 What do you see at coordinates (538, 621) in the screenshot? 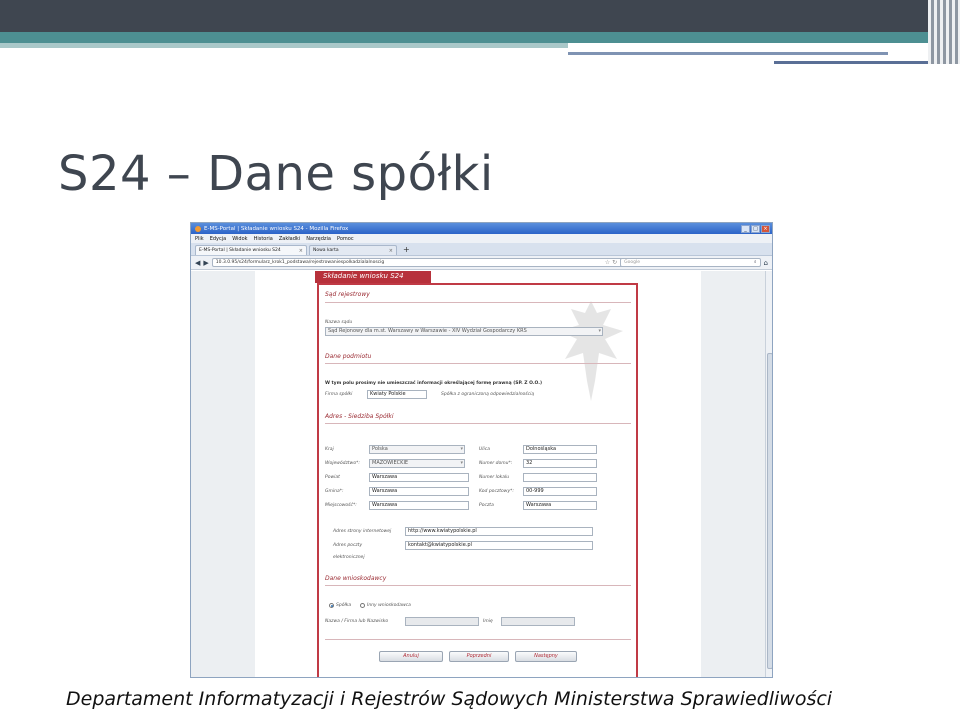
I see `submitter-firstname-input` at bounding box center [538, 621].